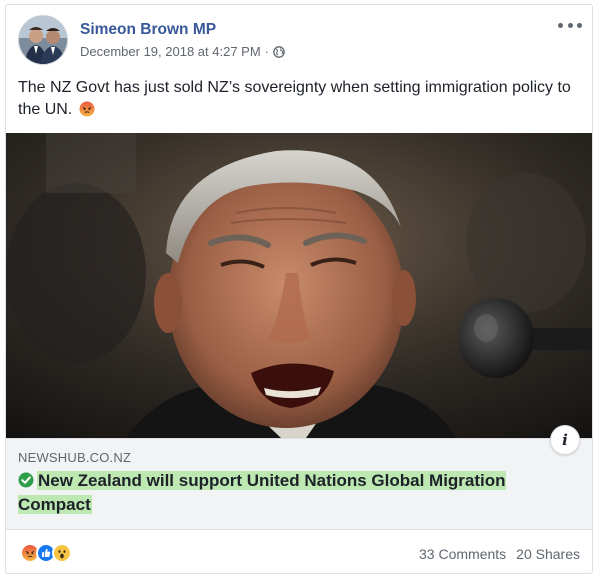  What do you see at coordinates (26, 479) in the screenshot?
I see `check-circle-icon` at bounding box center [26, 479].